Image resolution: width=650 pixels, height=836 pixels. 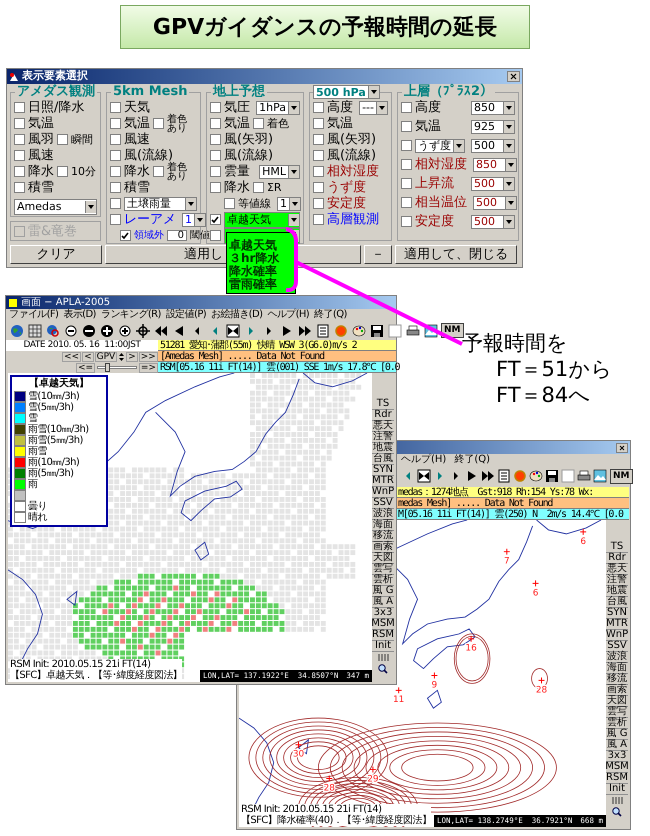 I want to click on side-button: 地震, so click(x=383, y=448).